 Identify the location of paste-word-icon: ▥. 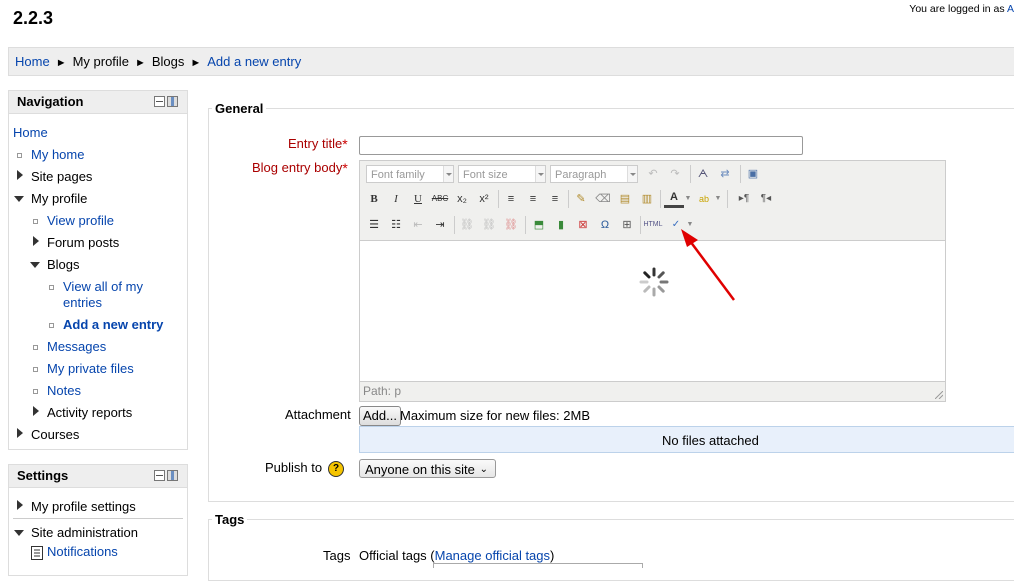
(647, 199).